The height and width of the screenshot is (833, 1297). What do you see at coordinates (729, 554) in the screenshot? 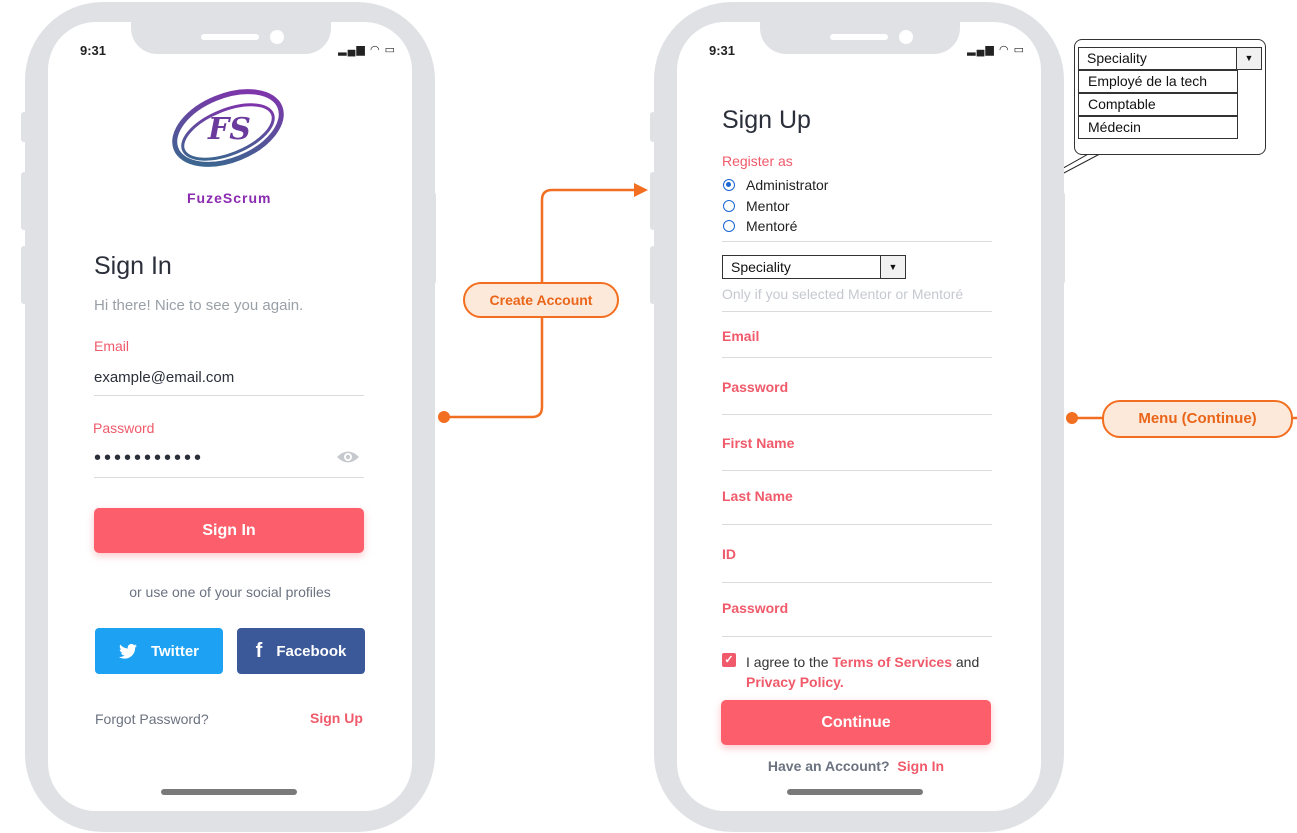
I see `id-label: ID` at bounding box center [729, 554].